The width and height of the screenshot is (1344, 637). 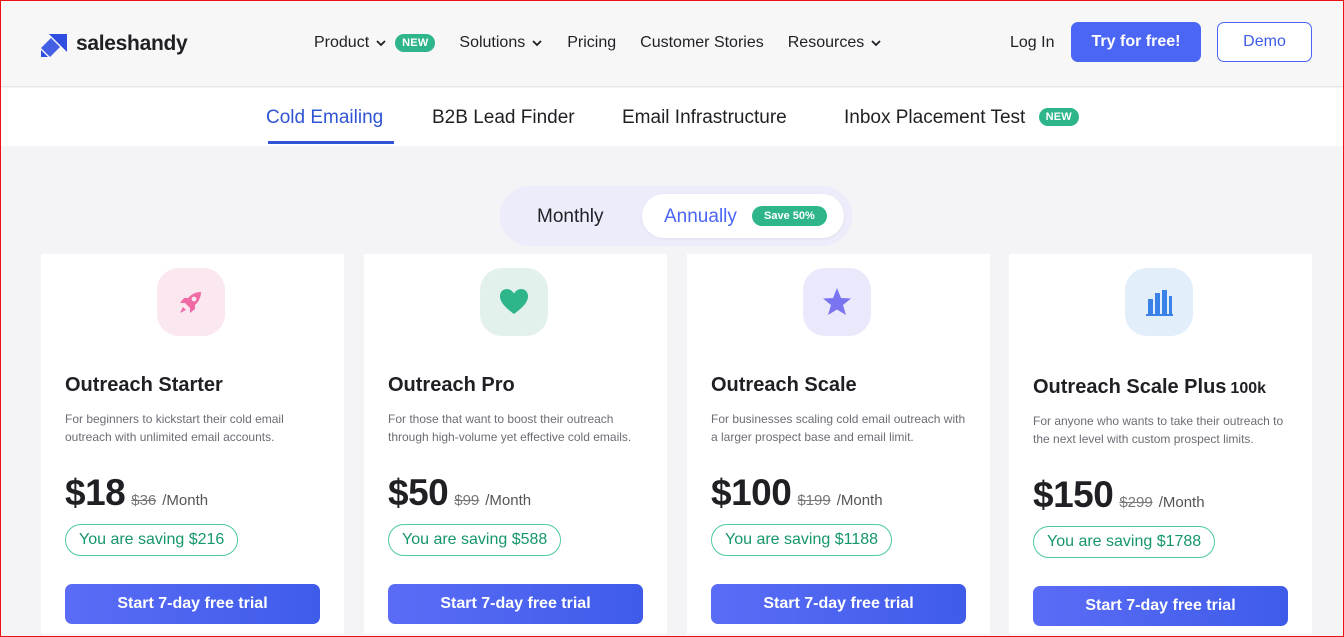 What do you see at coordinates (1124, 542) in the screenshot?
I see `saving-badge: You are saving $1788` at bounding box center [1124, 542].